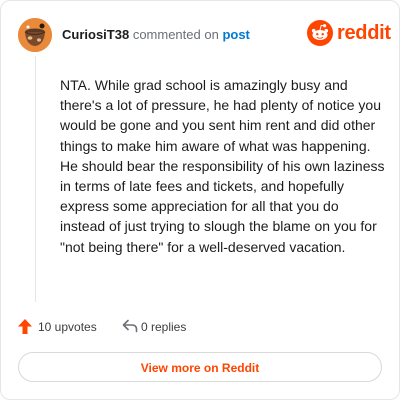 The image size is (400, 400). I want to click on comment-meta: CuriosiT38 commented on post, so click(156, 34).